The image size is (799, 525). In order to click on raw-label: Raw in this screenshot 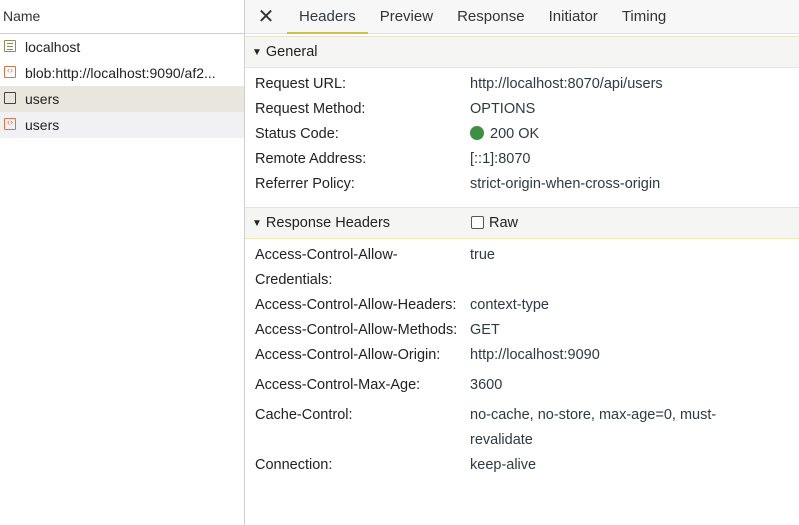, I will do `click(503, 223)`.